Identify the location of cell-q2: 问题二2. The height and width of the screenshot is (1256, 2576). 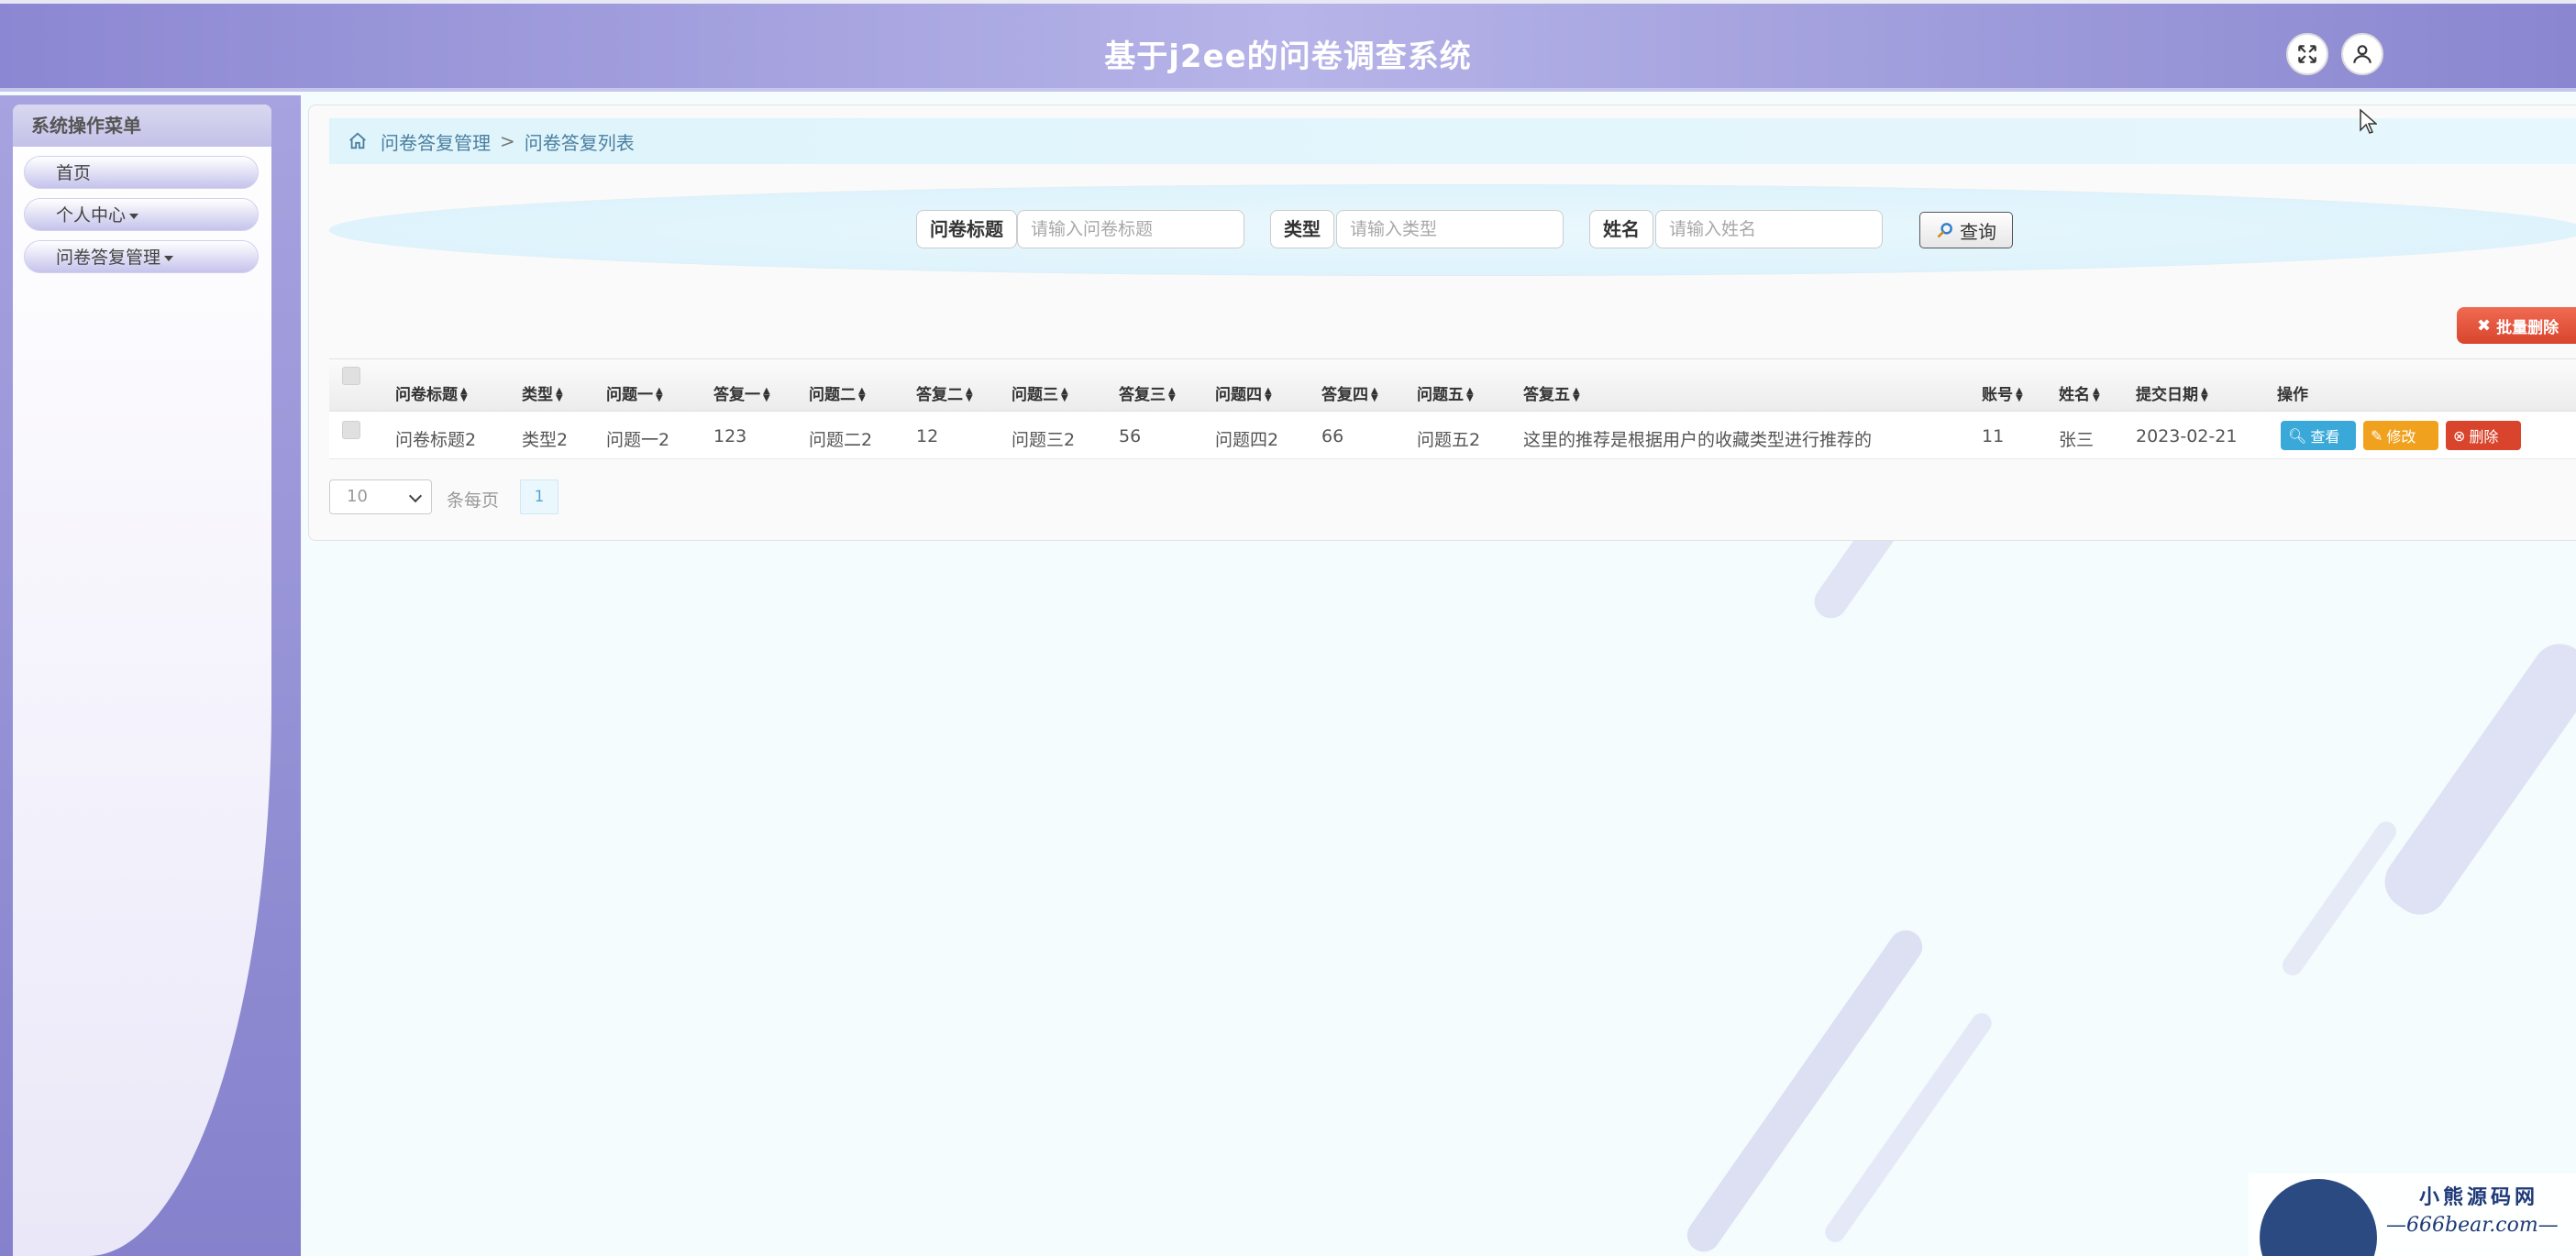
(841, 440).